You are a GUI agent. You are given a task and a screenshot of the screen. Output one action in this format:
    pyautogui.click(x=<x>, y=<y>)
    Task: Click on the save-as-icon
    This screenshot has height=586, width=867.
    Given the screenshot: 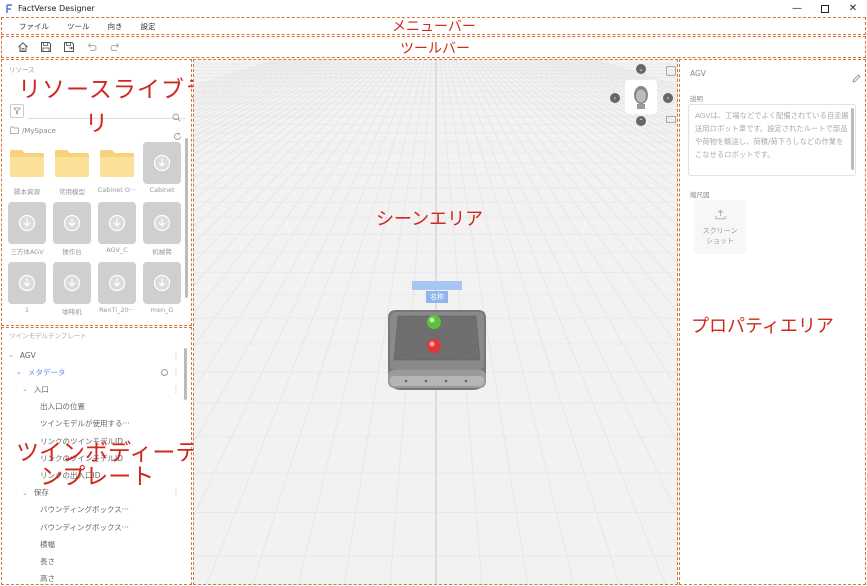 What is the action you would take?
    pyautogui.click(x=69, y=47)
    